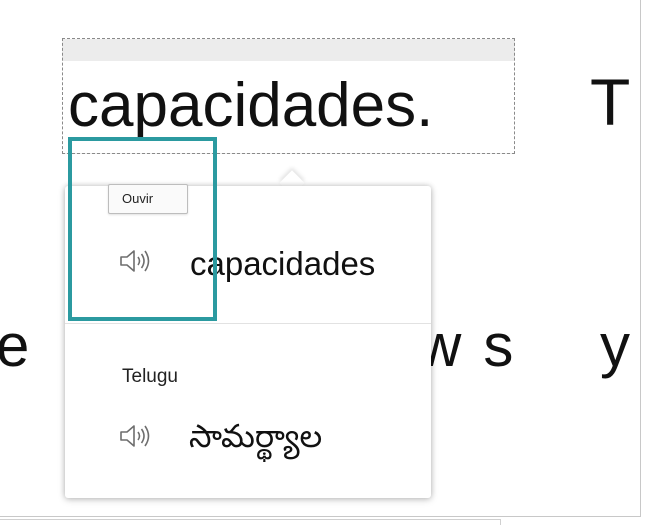  Describe the element at coordinates (248, 323) in the screenshot. I see `popup-divider` at that location.